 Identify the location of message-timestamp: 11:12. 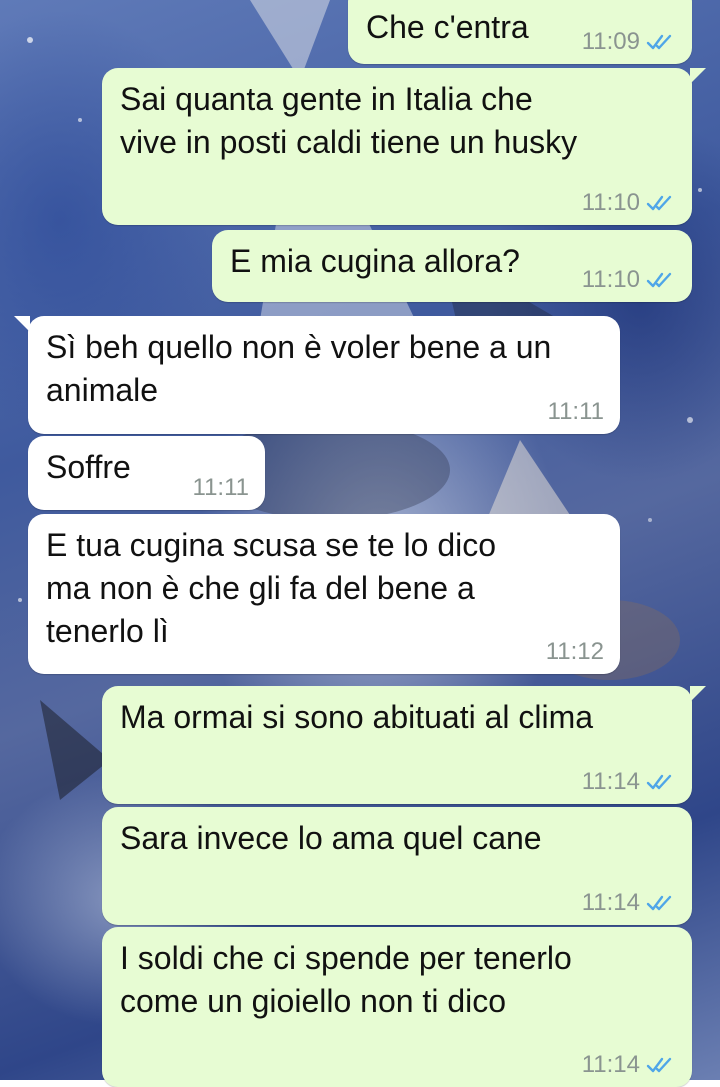
(574, 651).